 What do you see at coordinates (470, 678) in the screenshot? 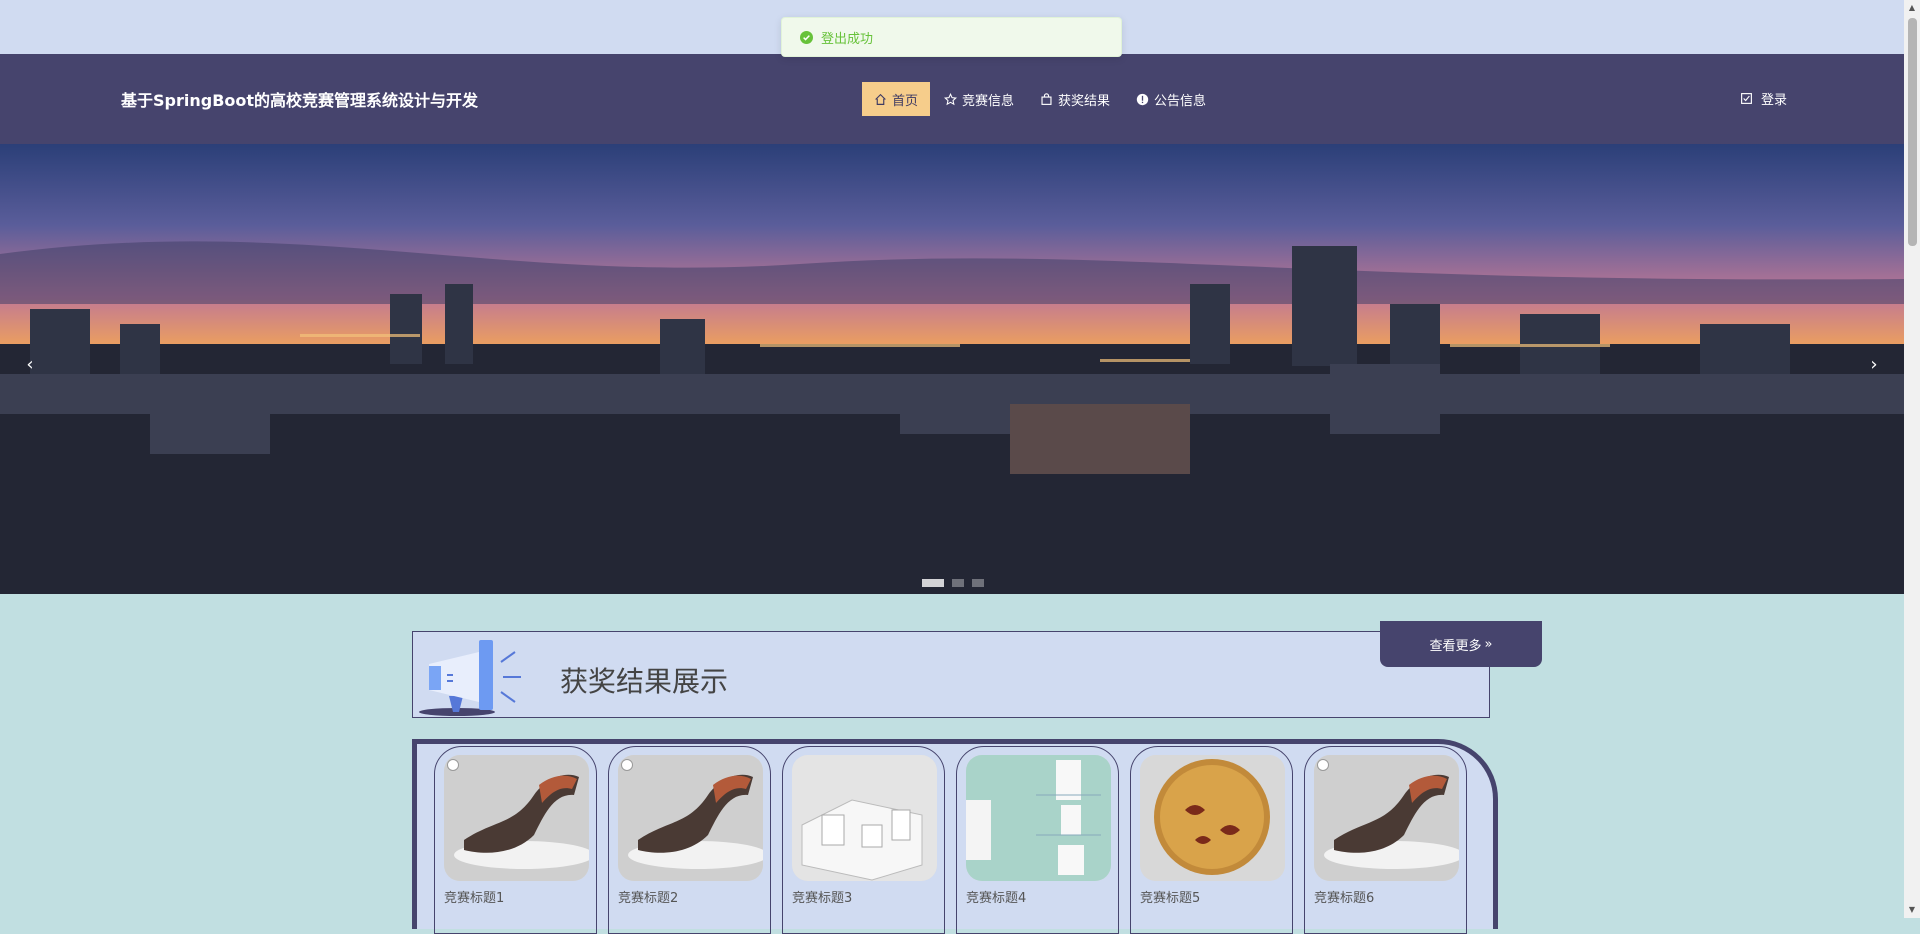
I see `megaphone-icon` at bounding box center [470, 678].